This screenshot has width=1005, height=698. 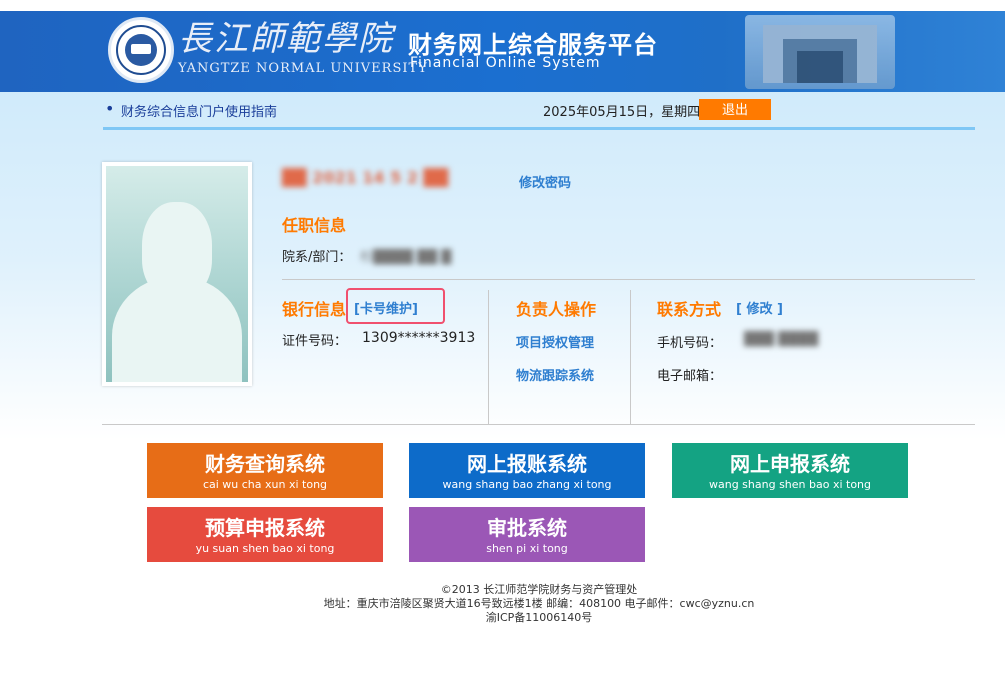 I want to click on approval-system-tile: 审批系统 shen pi xi tong, so click(x=527, y=534).